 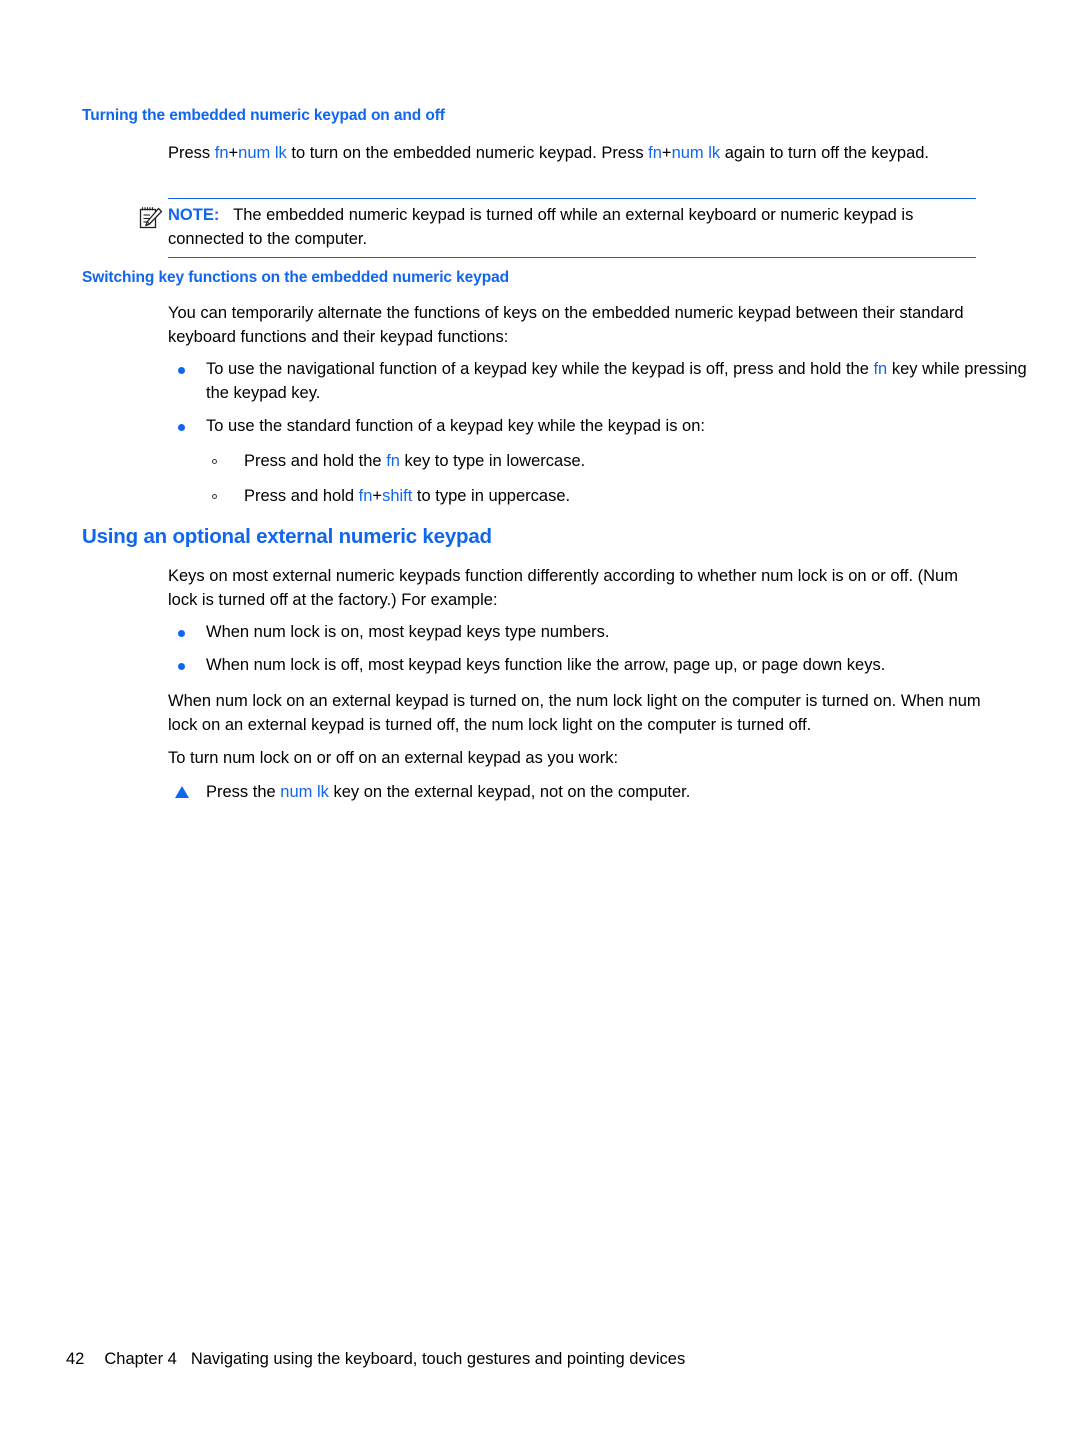 I want to click on footer-page-number: 42, so click(x=75, y=1359).